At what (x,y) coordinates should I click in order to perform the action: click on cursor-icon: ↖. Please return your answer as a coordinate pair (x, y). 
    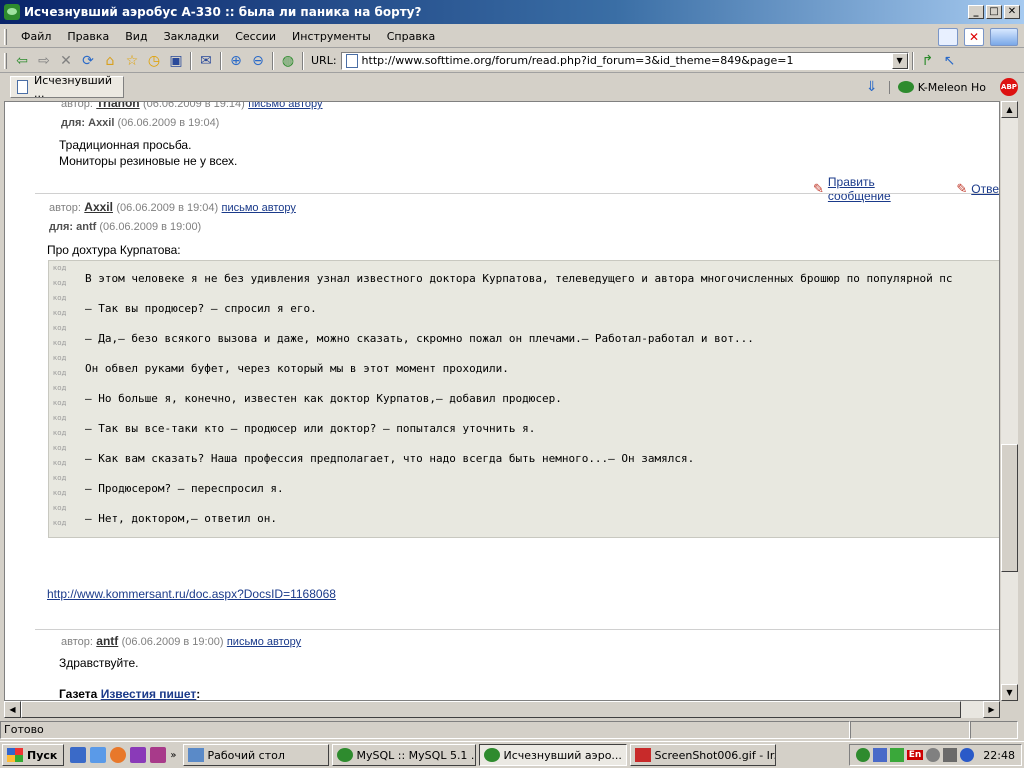
    Looking at the image, I should click on (950, 61).